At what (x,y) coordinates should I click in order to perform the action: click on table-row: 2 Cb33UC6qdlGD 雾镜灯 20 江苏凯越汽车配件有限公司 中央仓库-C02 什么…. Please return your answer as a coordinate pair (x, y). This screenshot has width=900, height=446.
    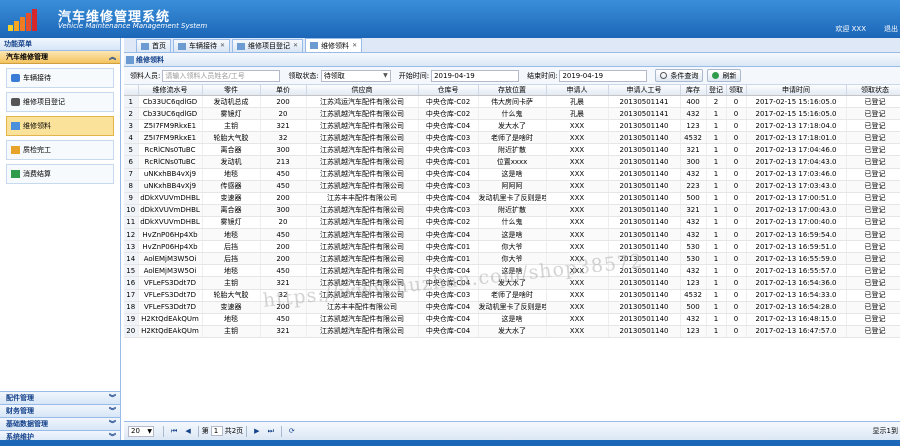
    Looking at the image, I should click on (512, 114).